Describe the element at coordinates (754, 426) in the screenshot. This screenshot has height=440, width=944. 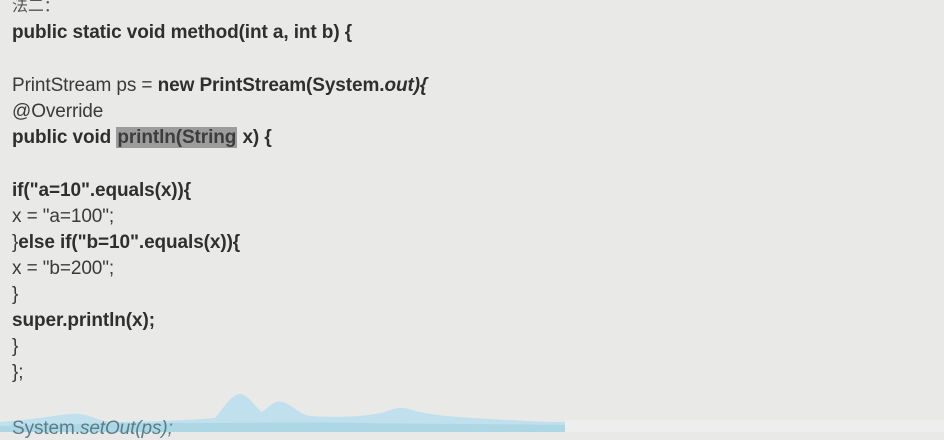
I see `bottom-panel` at that location.